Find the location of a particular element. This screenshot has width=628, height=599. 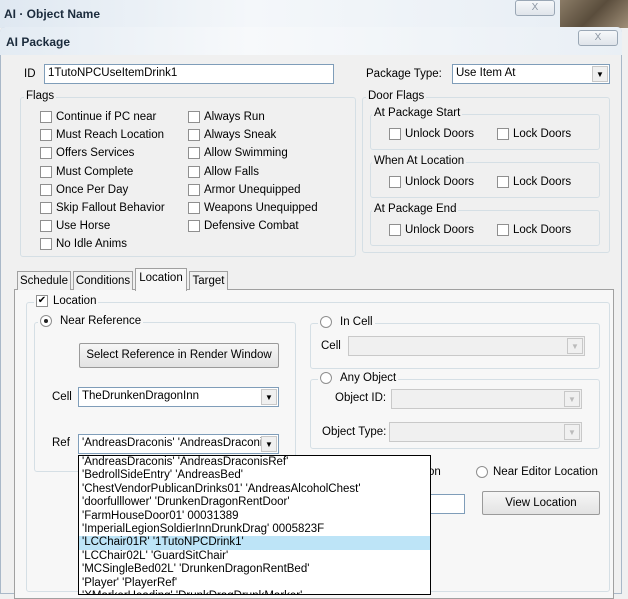

flag-checkbox-row: Allow Swimming is located at coordinates (238, 153).